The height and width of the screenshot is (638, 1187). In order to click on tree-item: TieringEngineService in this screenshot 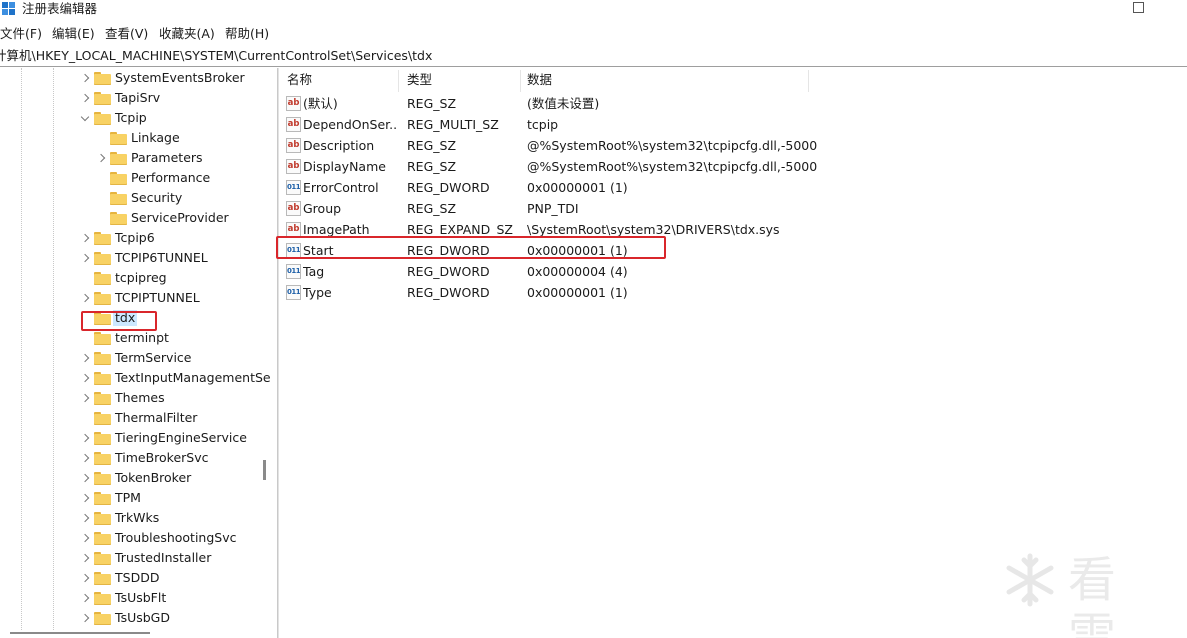, I will do `click(130, 438)`.